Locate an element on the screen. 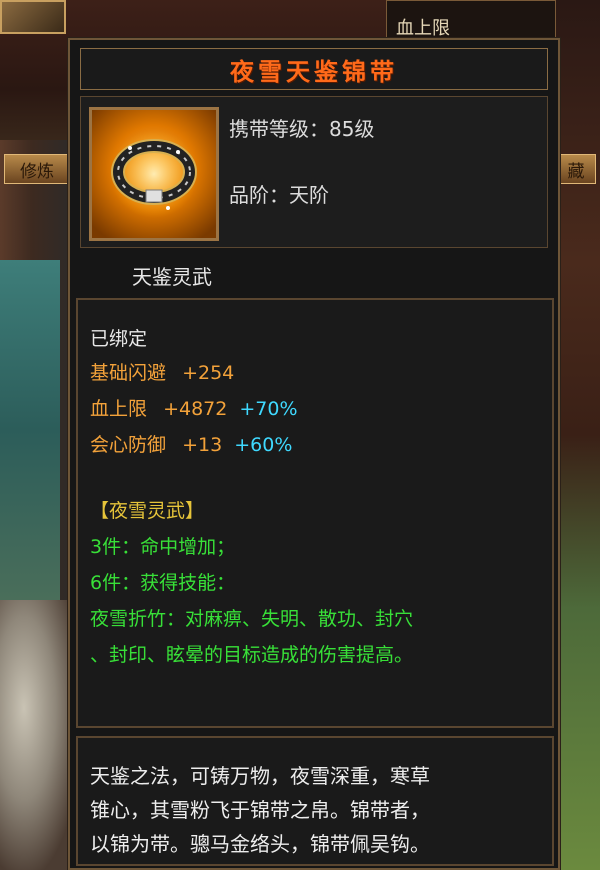 This screenshot has height=870, width=600. attribute-row: 基础闪避 +254 is located at coordinates (162, 371).